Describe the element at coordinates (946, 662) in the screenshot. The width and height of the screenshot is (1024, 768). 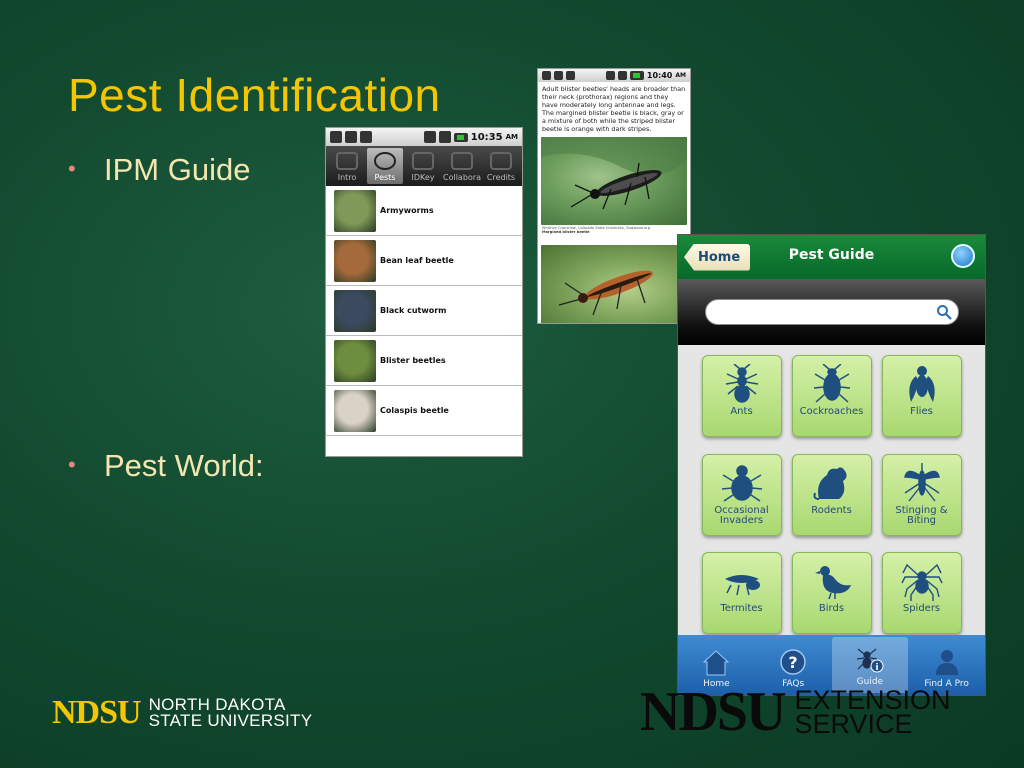
I see `person-icon` at that location.